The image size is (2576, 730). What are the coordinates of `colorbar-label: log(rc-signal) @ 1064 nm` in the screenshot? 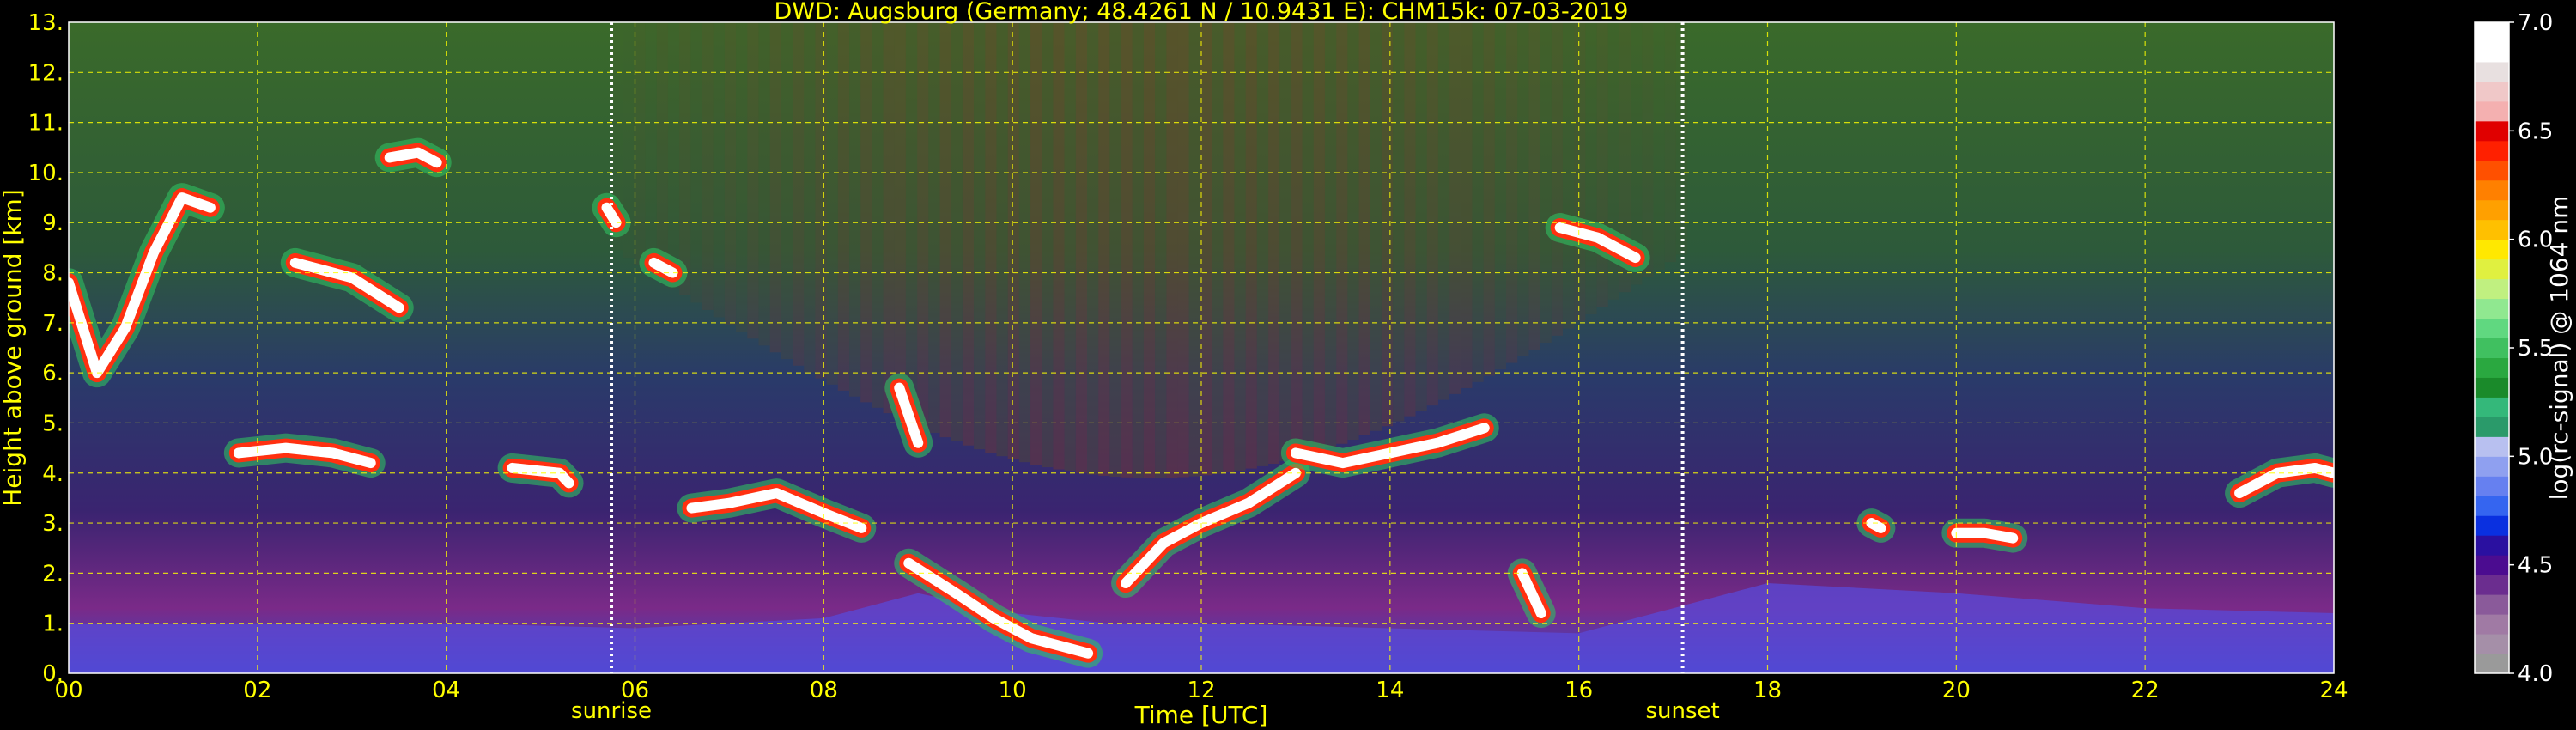 It's located at (2559, 348).